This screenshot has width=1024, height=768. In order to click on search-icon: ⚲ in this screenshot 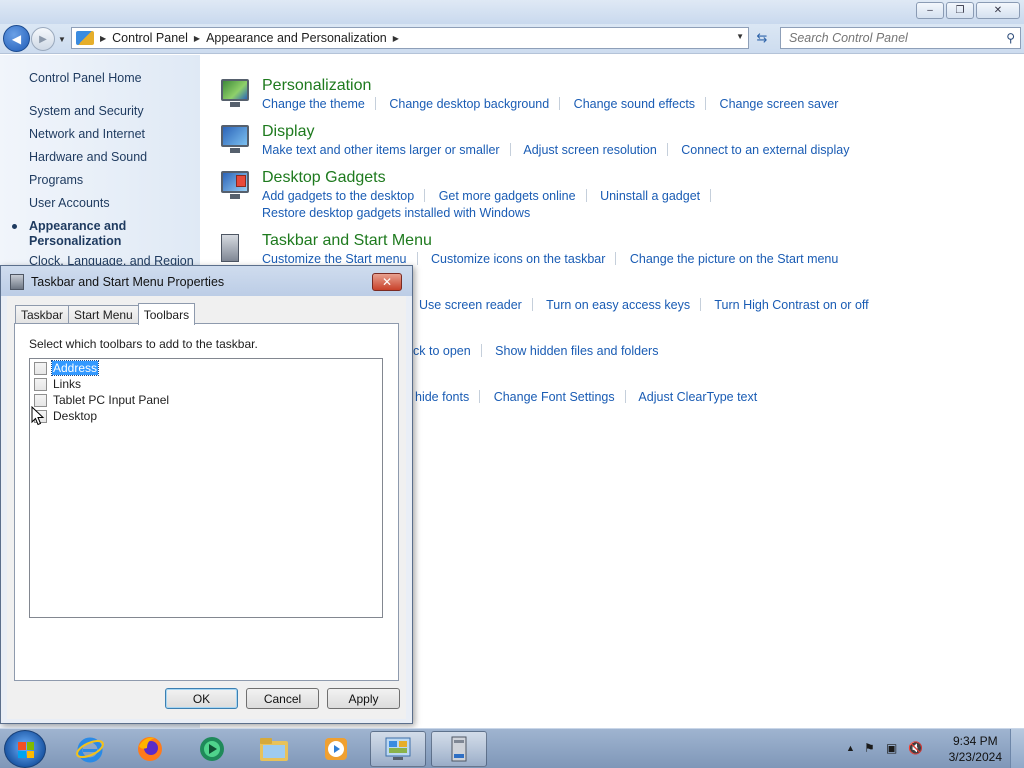, I will do `click(1010, 38)`.